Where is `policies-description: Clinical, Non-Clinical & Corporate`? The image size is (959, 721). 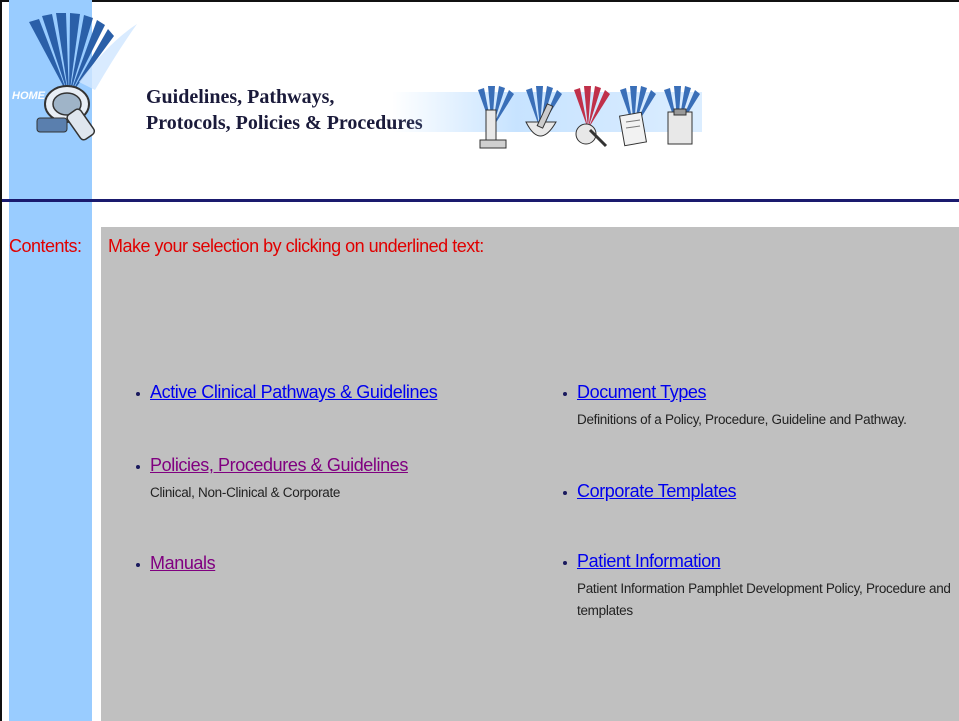 policies-description: Clinical, Non-Clinical & Corporate is located at coordinates (245, 492).